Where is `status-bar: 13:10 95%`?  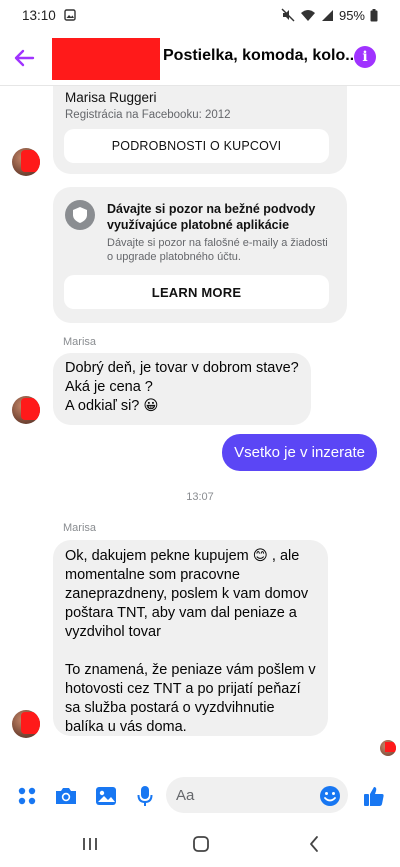
status-bar: 13:10 95% is located at coordinates (200, 15).